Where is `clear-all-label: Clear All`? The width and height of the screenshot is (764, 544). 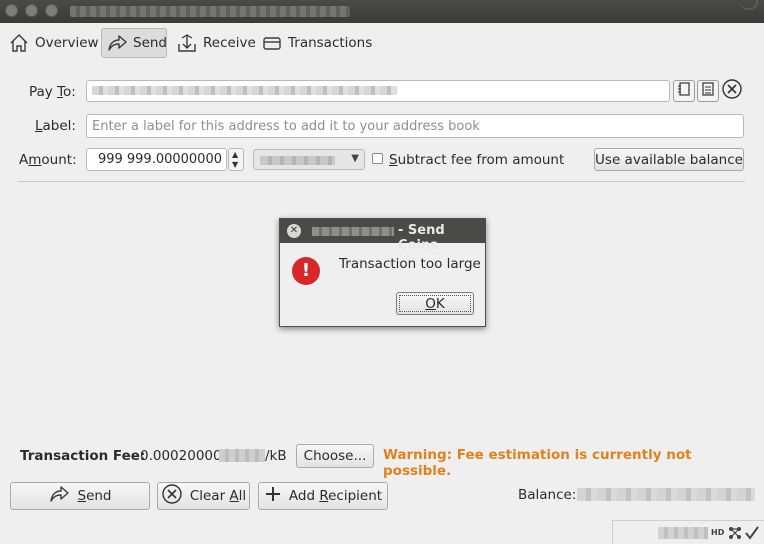 clear-all-label: Clear All is located at coordinates (218, 496).